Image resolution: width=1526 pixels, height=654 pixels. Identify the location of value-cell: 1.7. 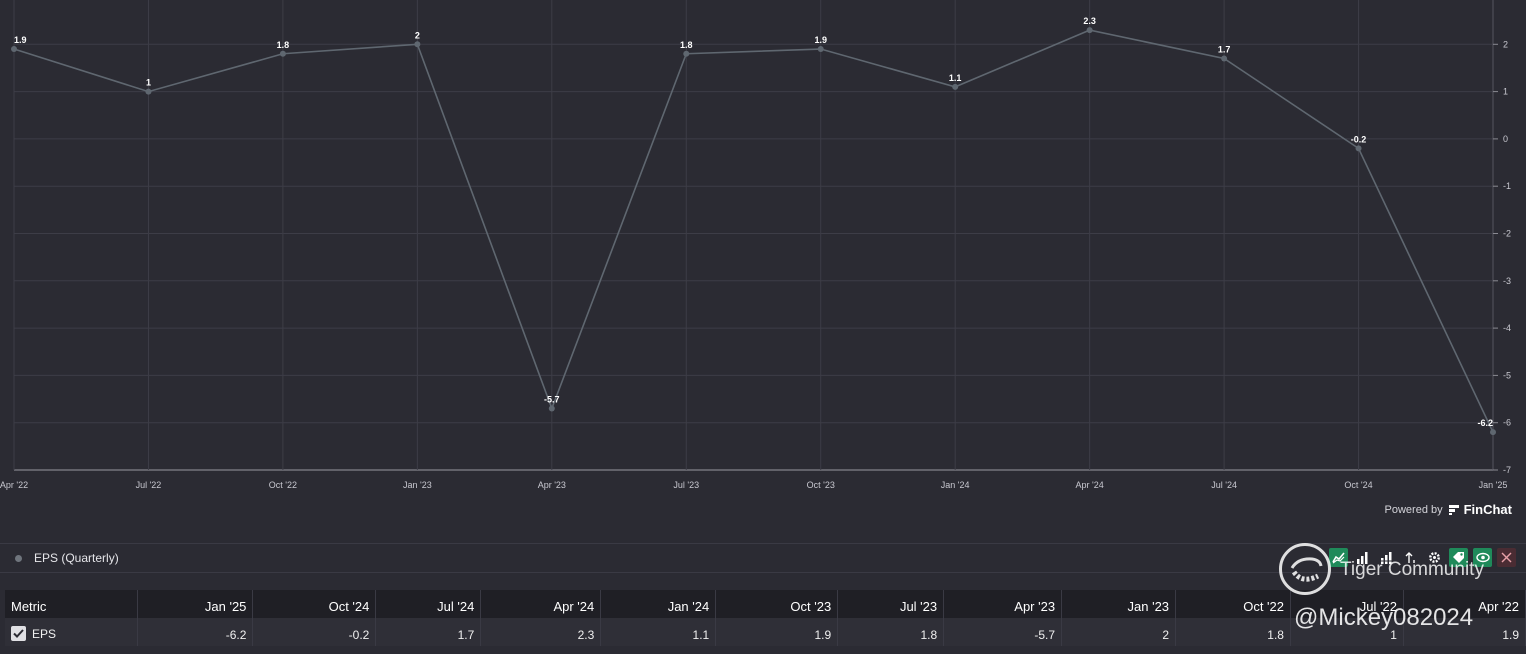
(428, 632).